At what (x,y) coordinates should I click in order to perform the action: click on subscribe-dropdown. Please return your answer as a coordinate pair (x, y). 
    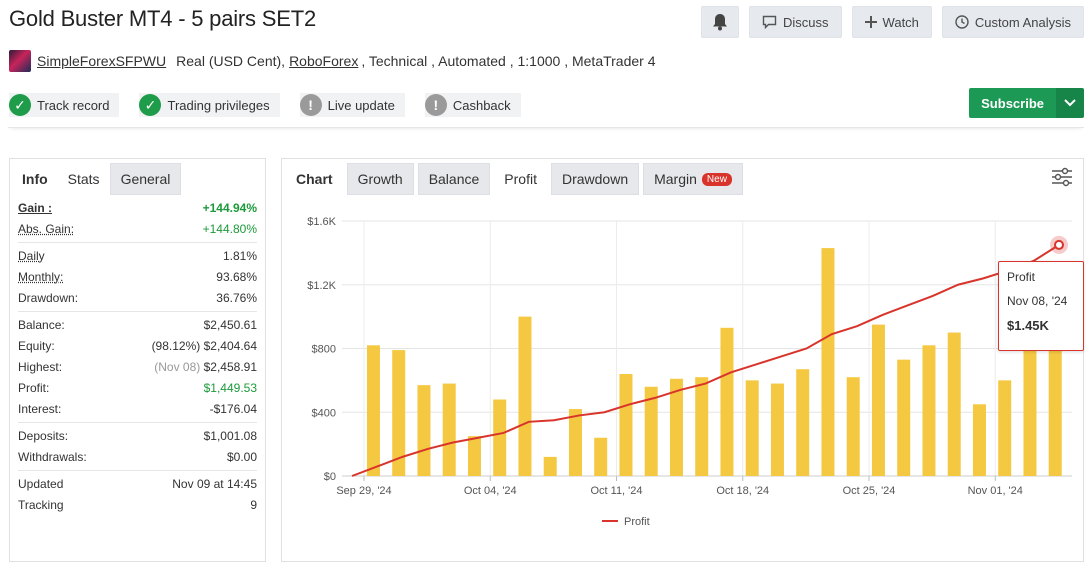
    Looking at the image, I should click on (1070, 103).